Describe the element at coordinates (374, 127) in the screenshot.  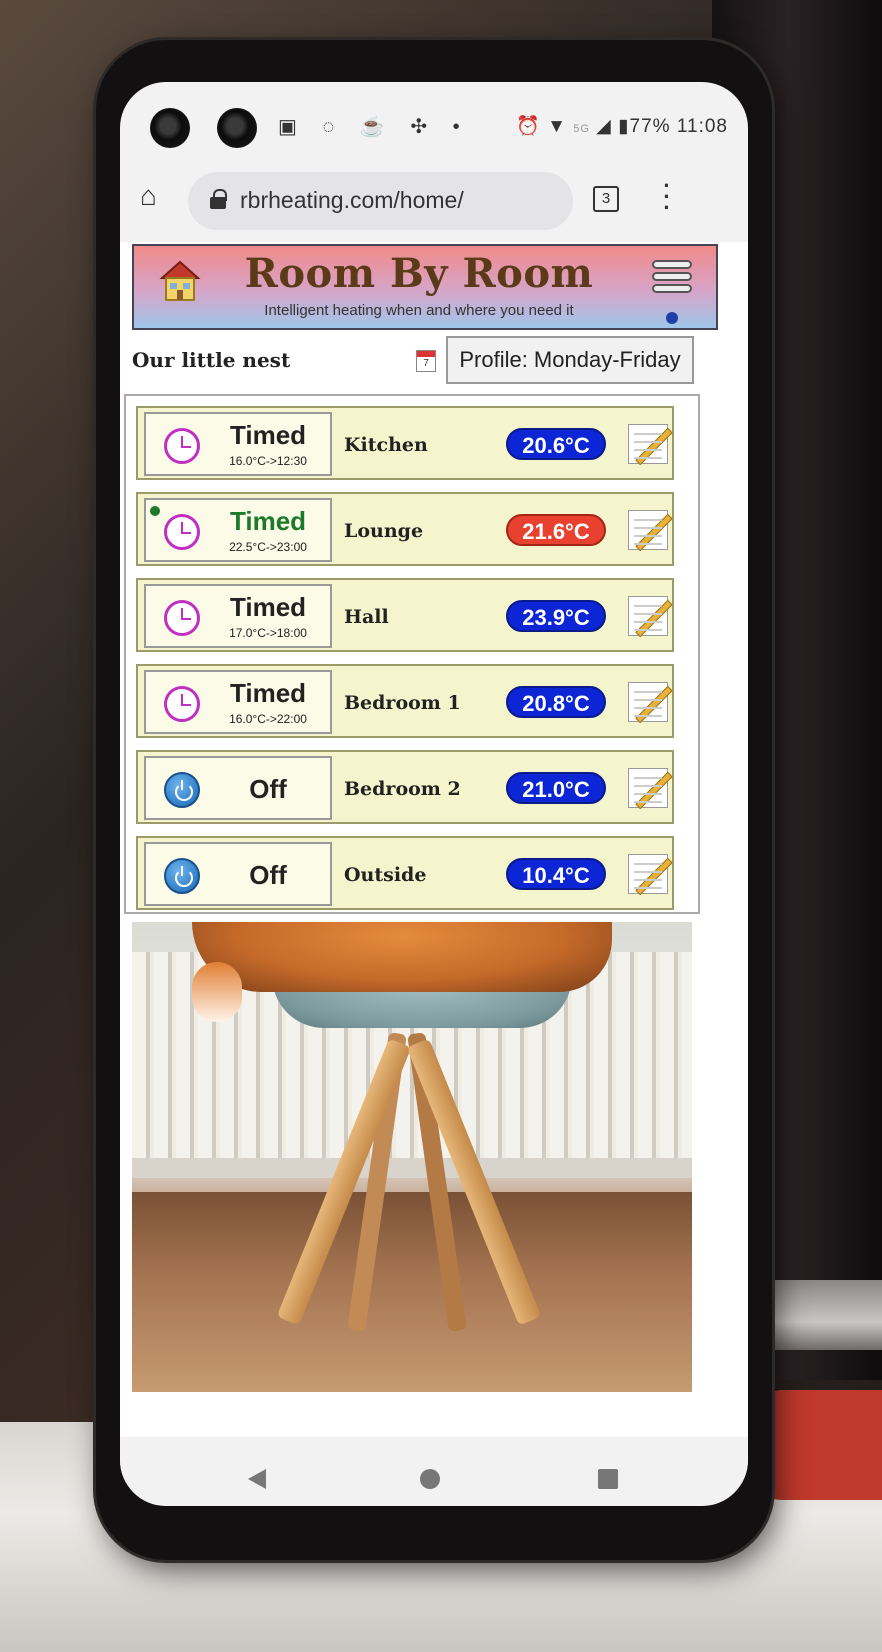
I see `notification-icons: ▣ ◌ ☕ ✣ •` at that location.